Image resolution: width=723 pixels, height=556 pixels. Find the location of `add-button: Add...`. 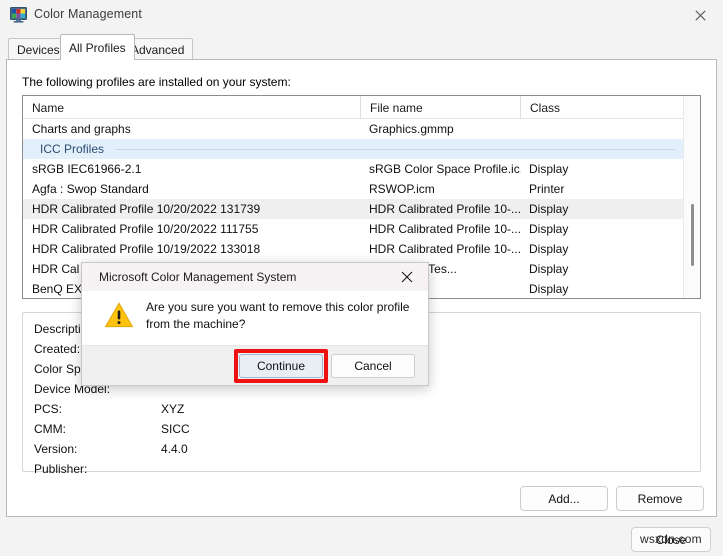

add-button: Add... is located at coordinates (564, 498).